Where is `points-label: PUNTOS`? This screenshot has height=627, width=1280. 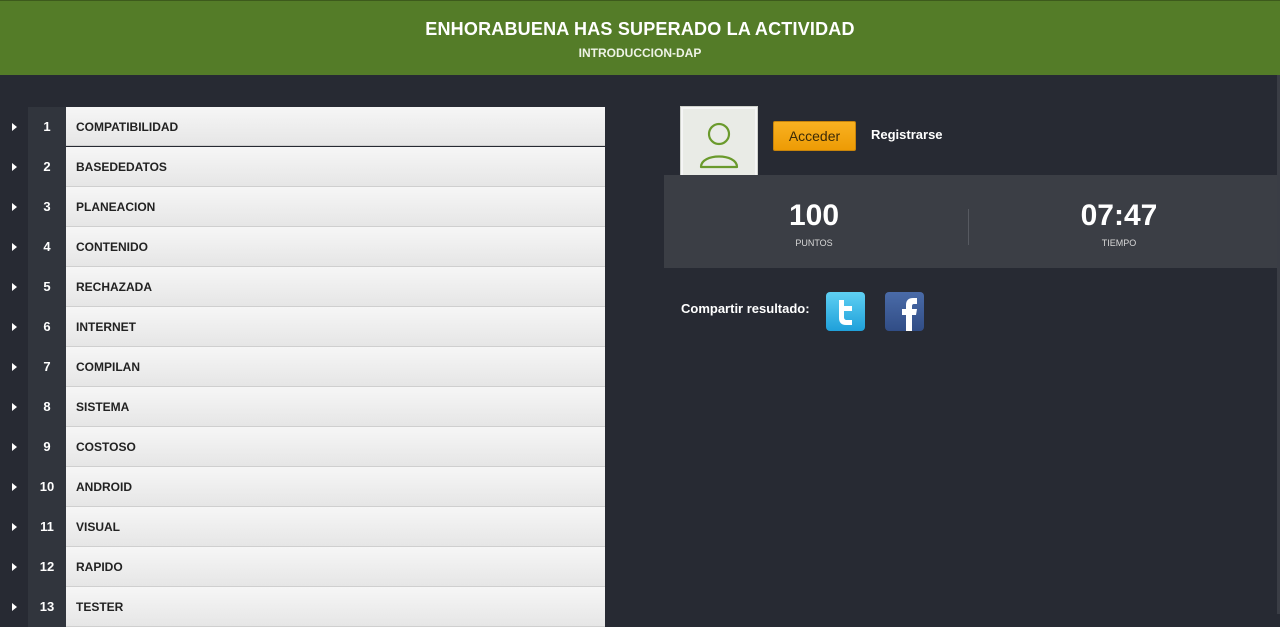
points-label: PUNTOS is located at coordinates (814, 243).